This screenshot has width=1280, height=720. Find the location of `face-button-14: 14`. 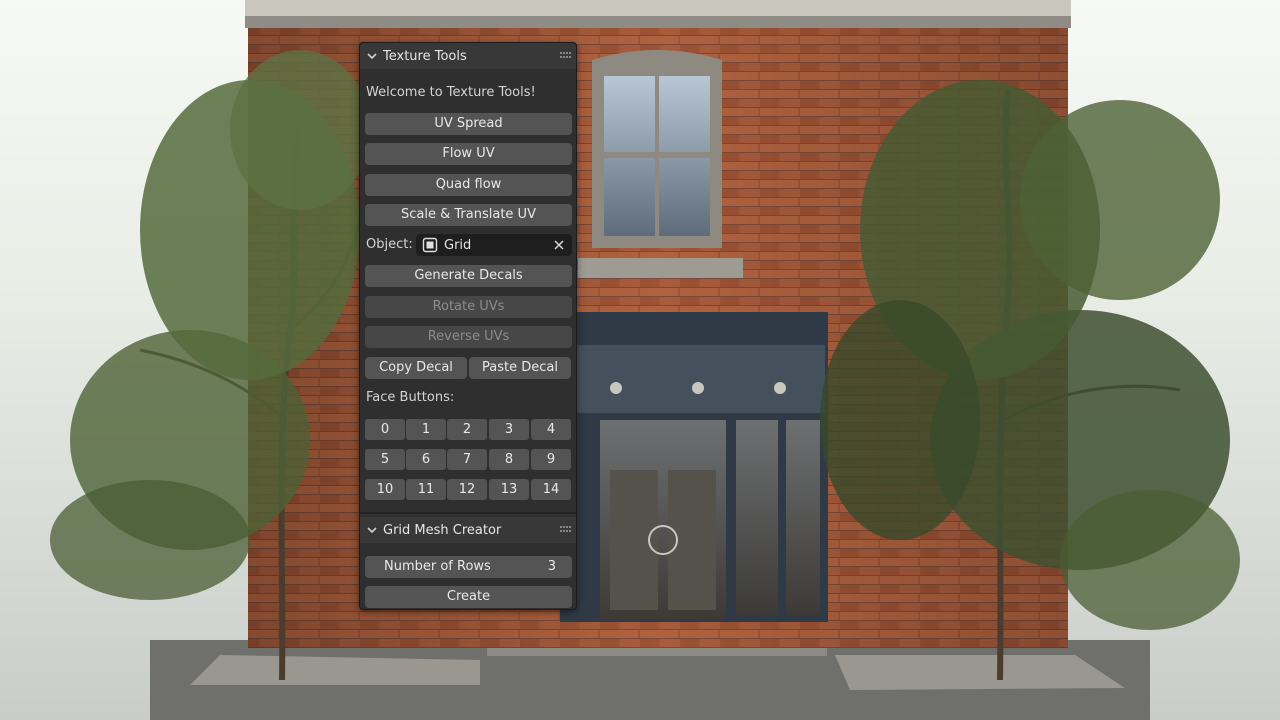

face-button-14: 14 is located at coordinates (551, 489).